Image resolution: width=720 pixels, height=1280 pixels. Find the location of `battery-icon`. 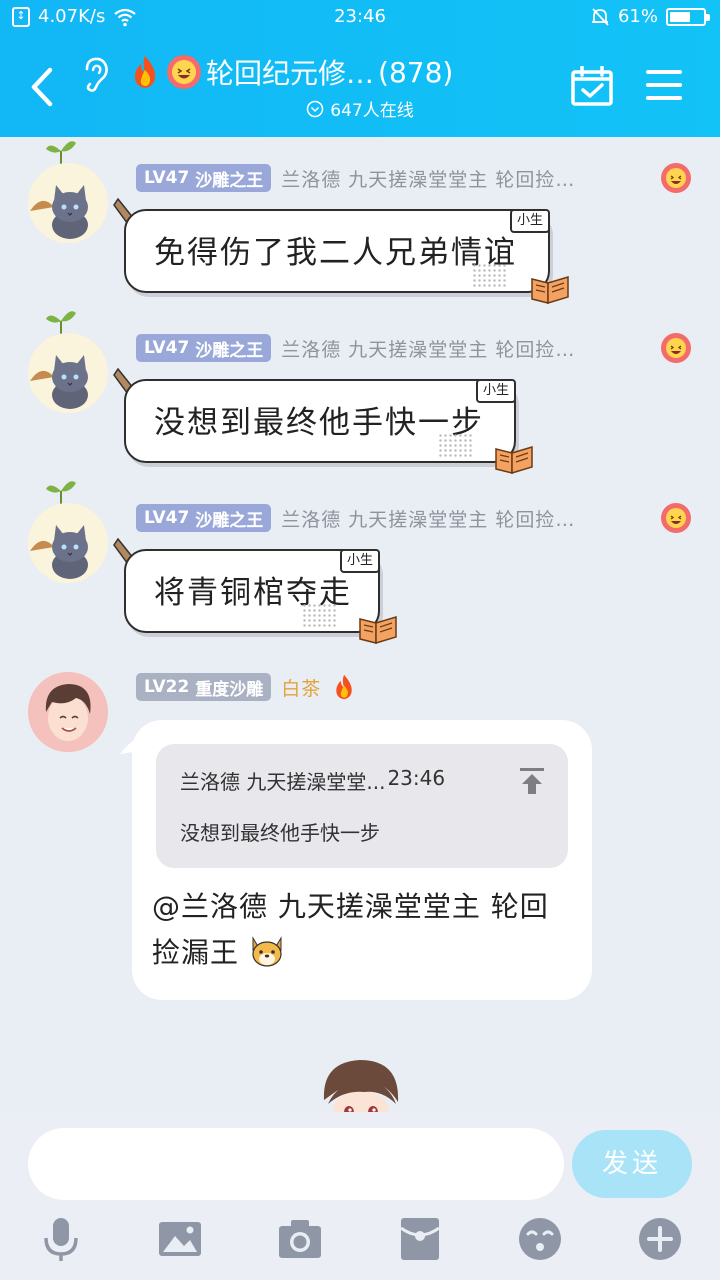

battery-icon is located at coordinates (688, 16).